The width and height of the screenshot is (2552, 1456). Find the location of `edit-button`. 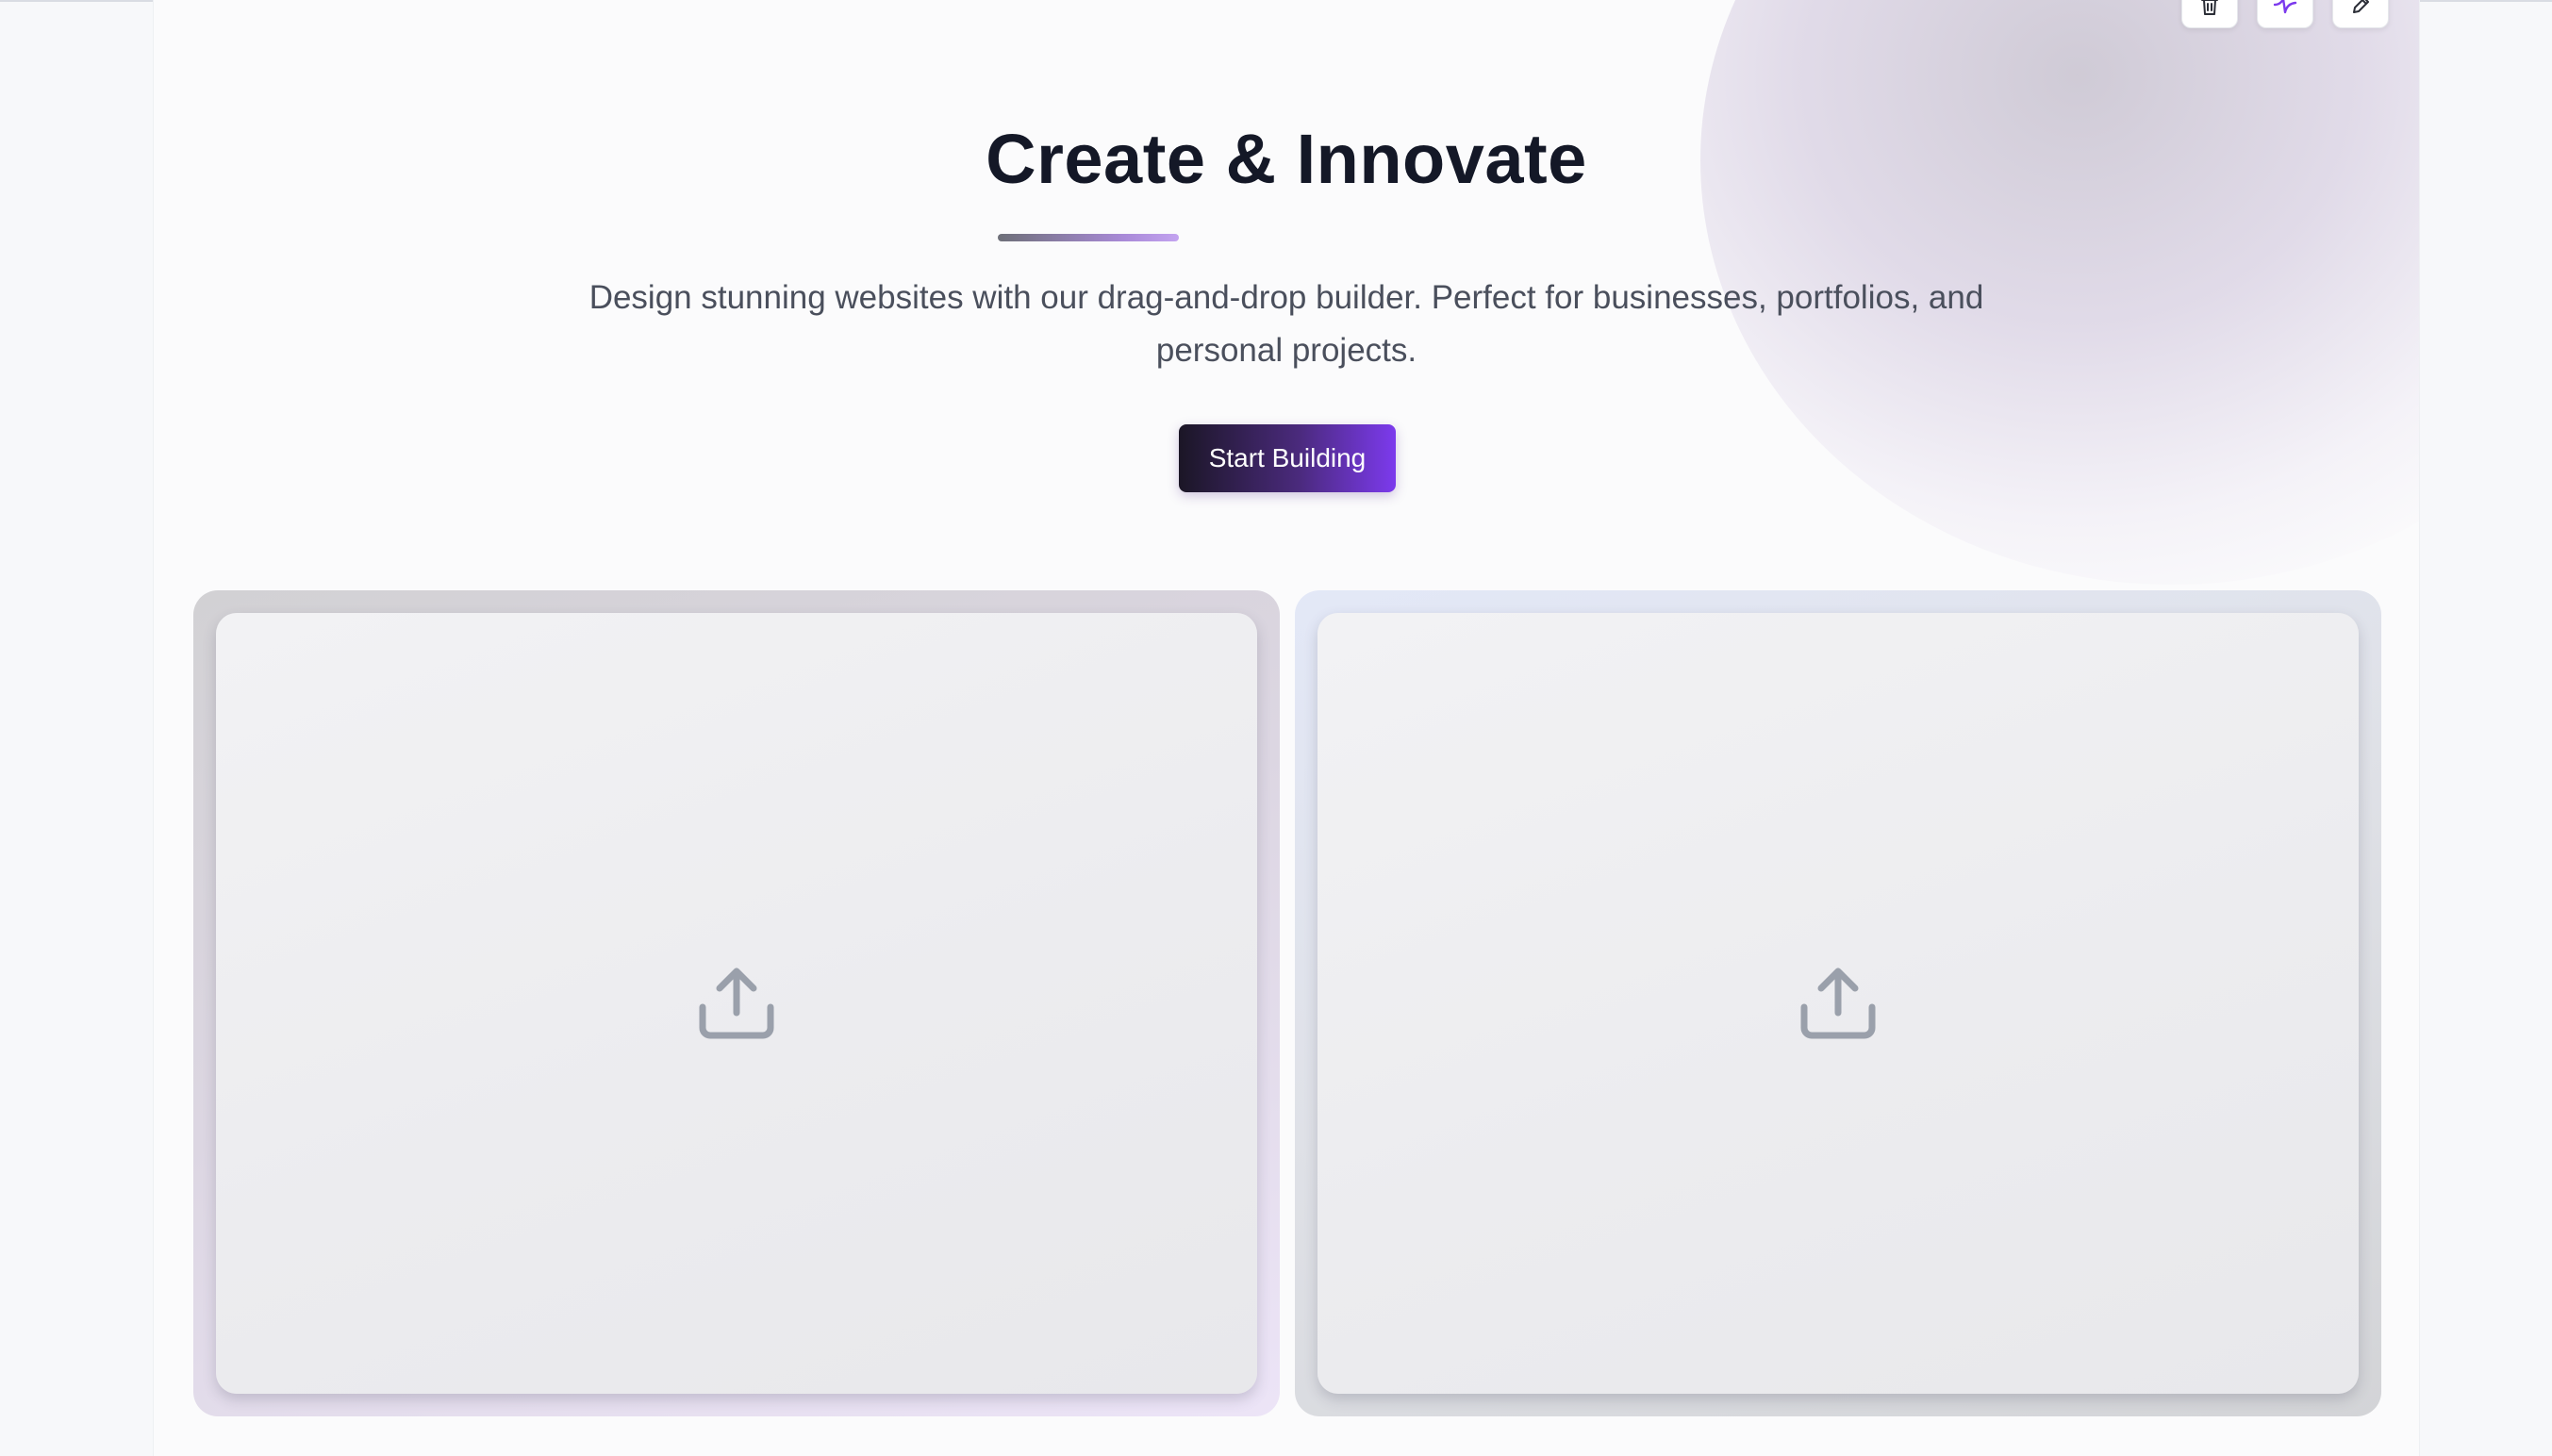

edit-button is located at coordinates (2360, 14).